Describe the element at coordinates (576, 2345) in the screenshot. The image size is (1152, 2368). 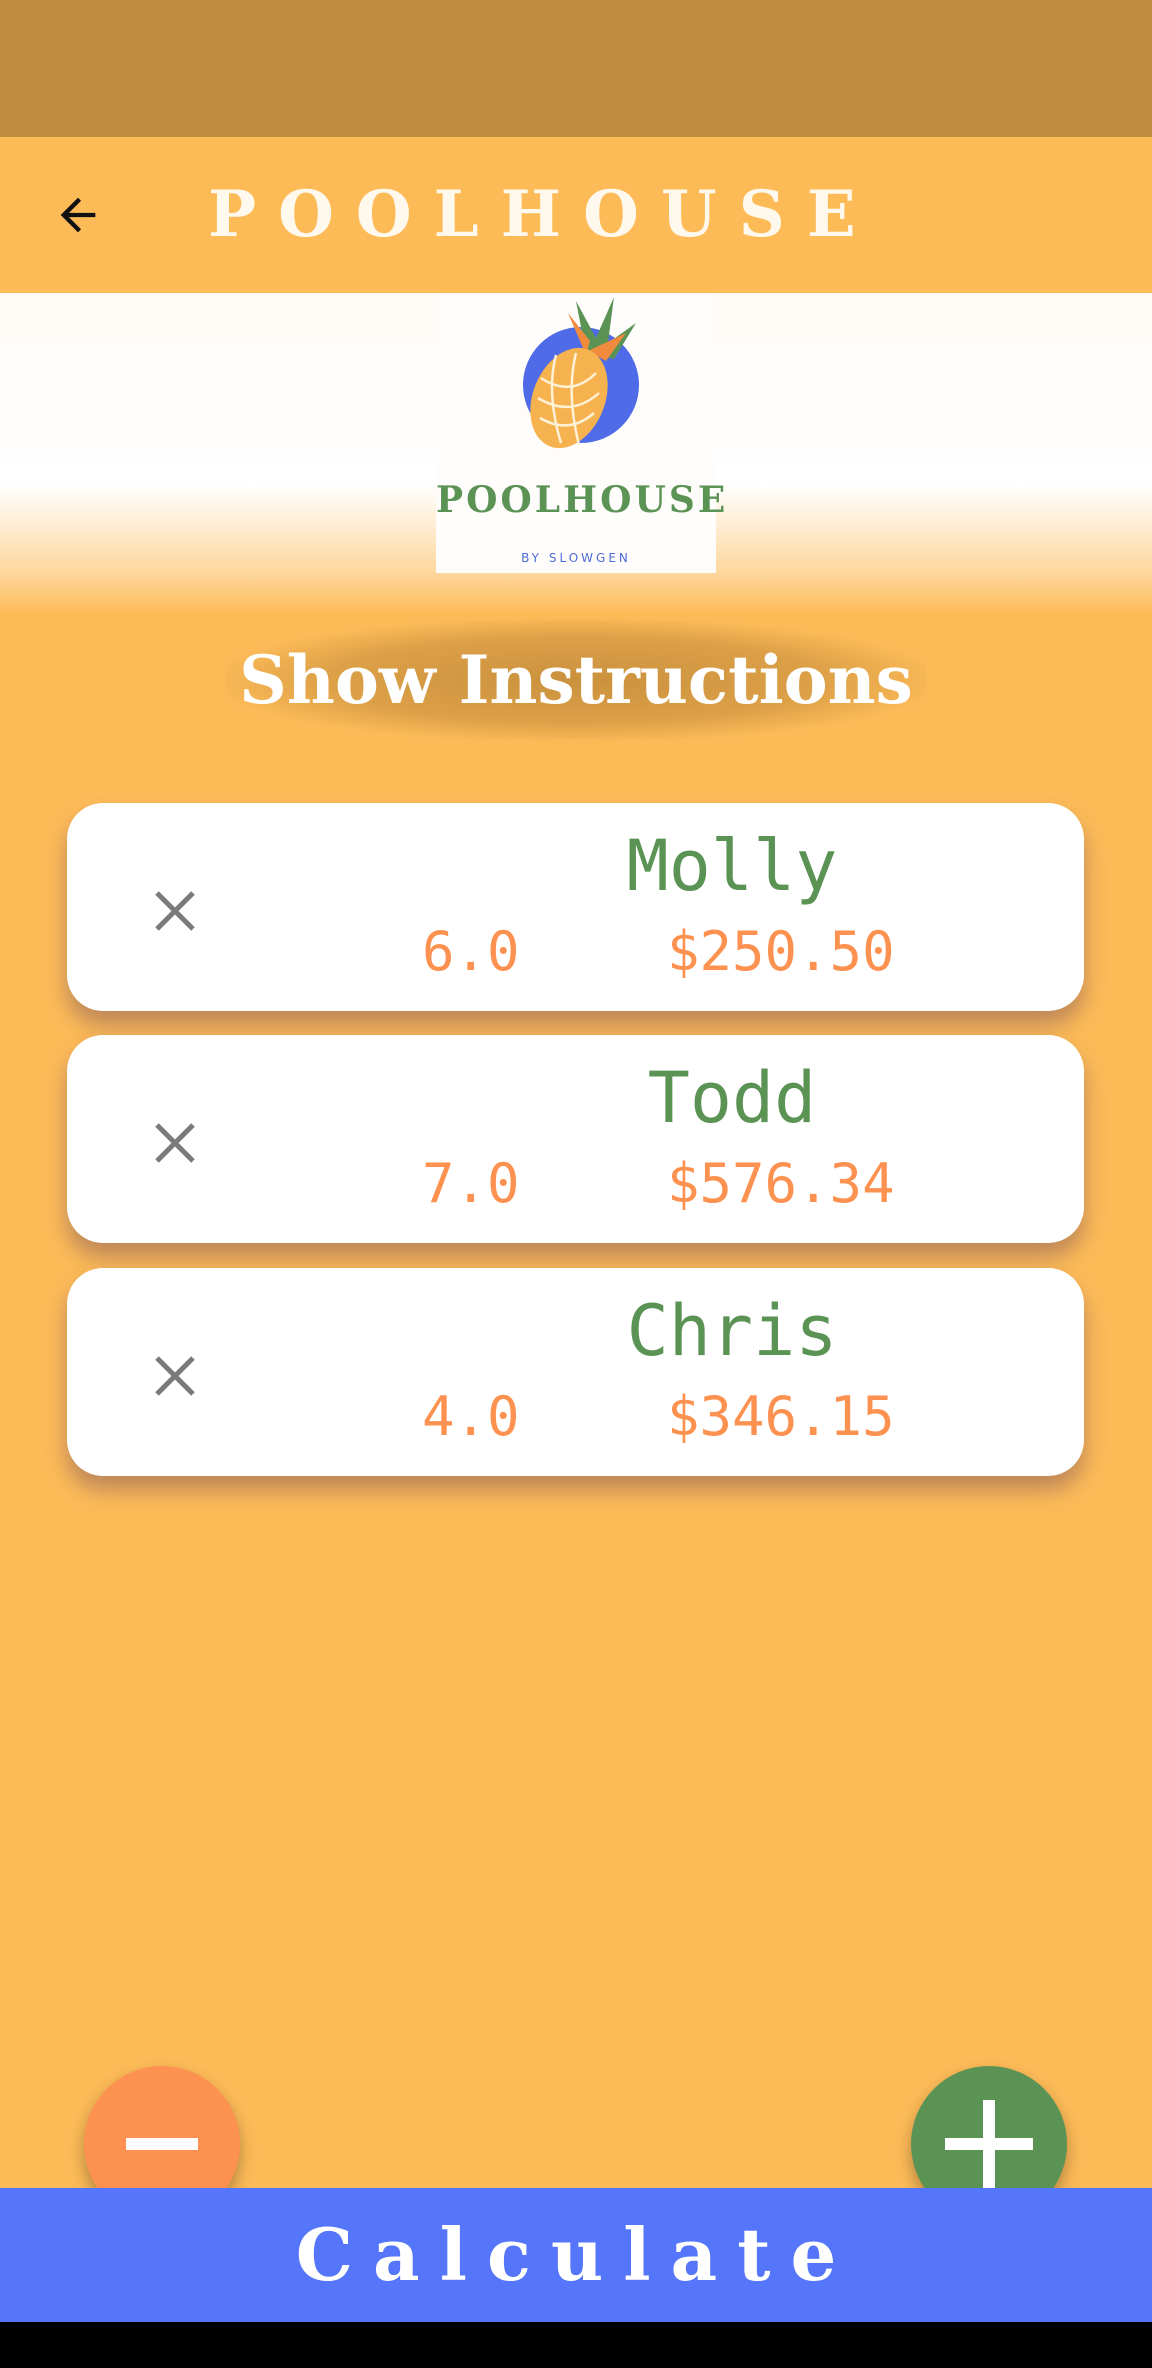
I see `navigation-bar` at that location.